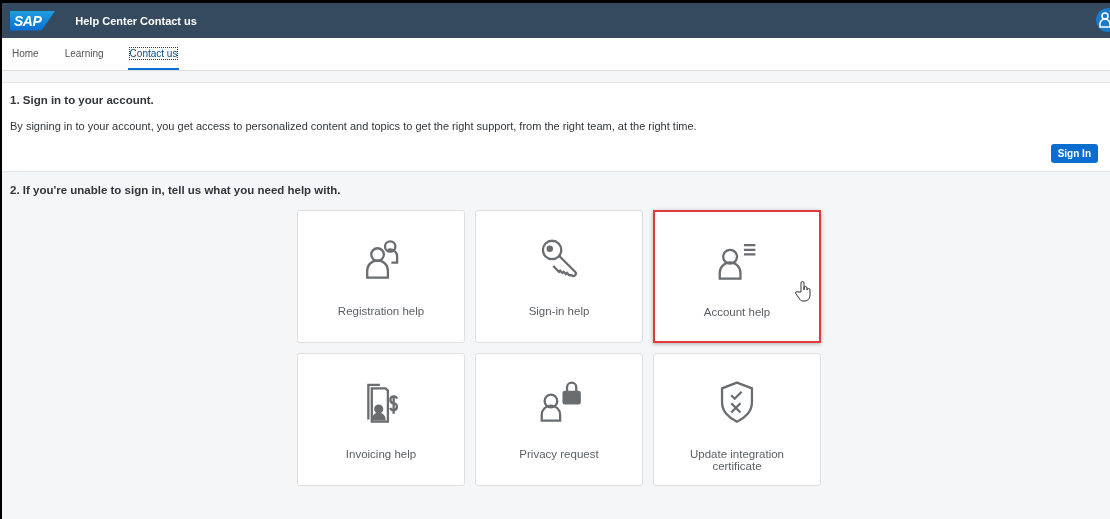 Image resolution: width=1110 pixels, height=519 pixels. I want to click on app-title: Help Center Contact us, so click(136, 20).